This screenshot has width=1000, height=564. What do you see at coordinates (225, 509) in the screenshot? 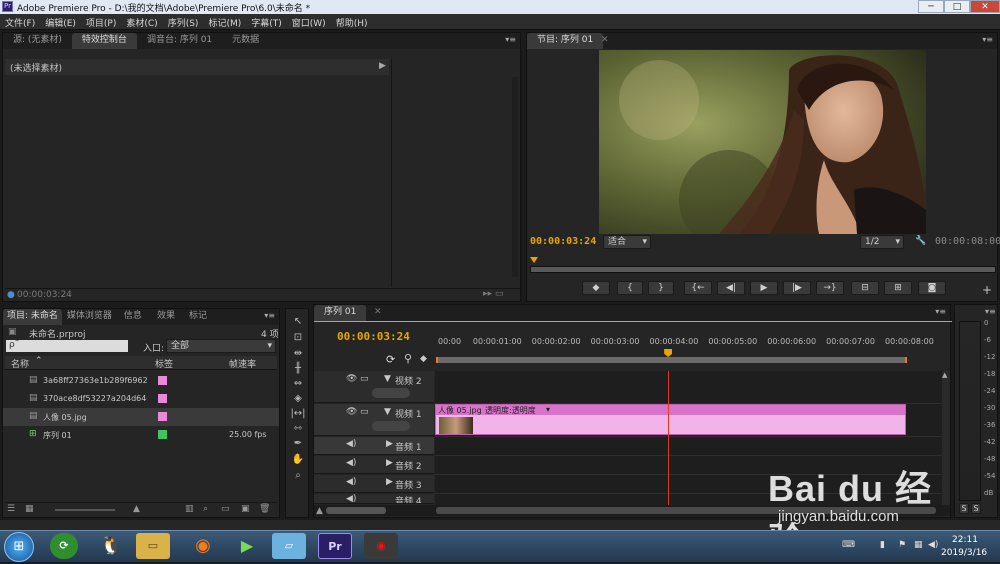
I see `new-bin-icon: ▭` at bounding box center [225, 509].